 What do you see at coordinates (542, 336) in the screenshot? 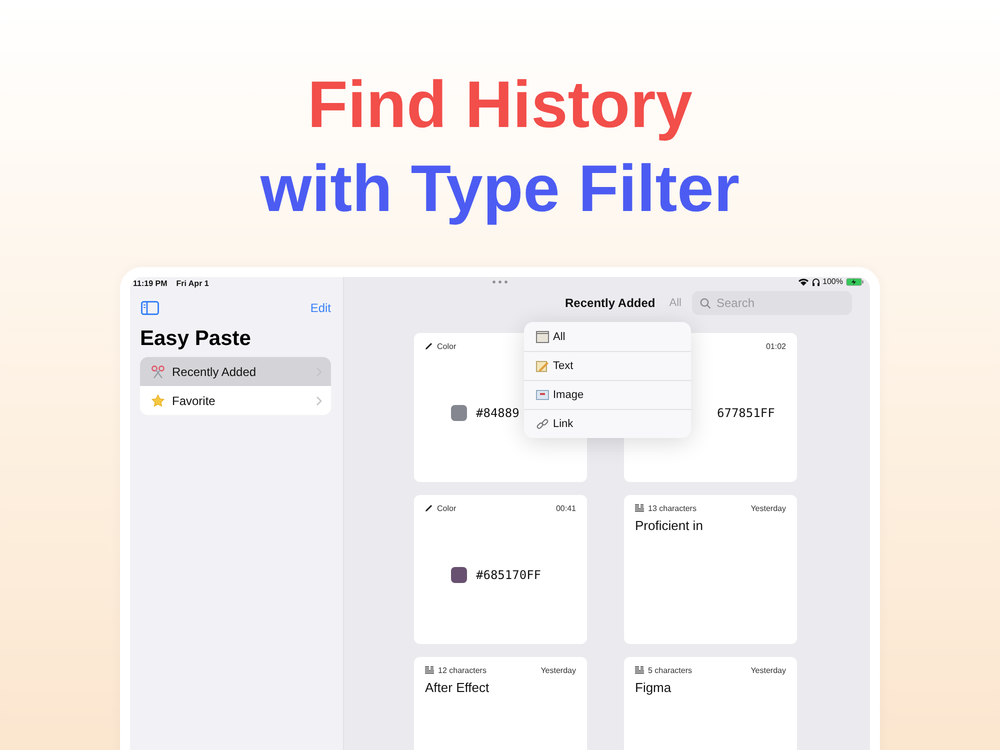
I see `window-icon` at bounding box center [542, 336].